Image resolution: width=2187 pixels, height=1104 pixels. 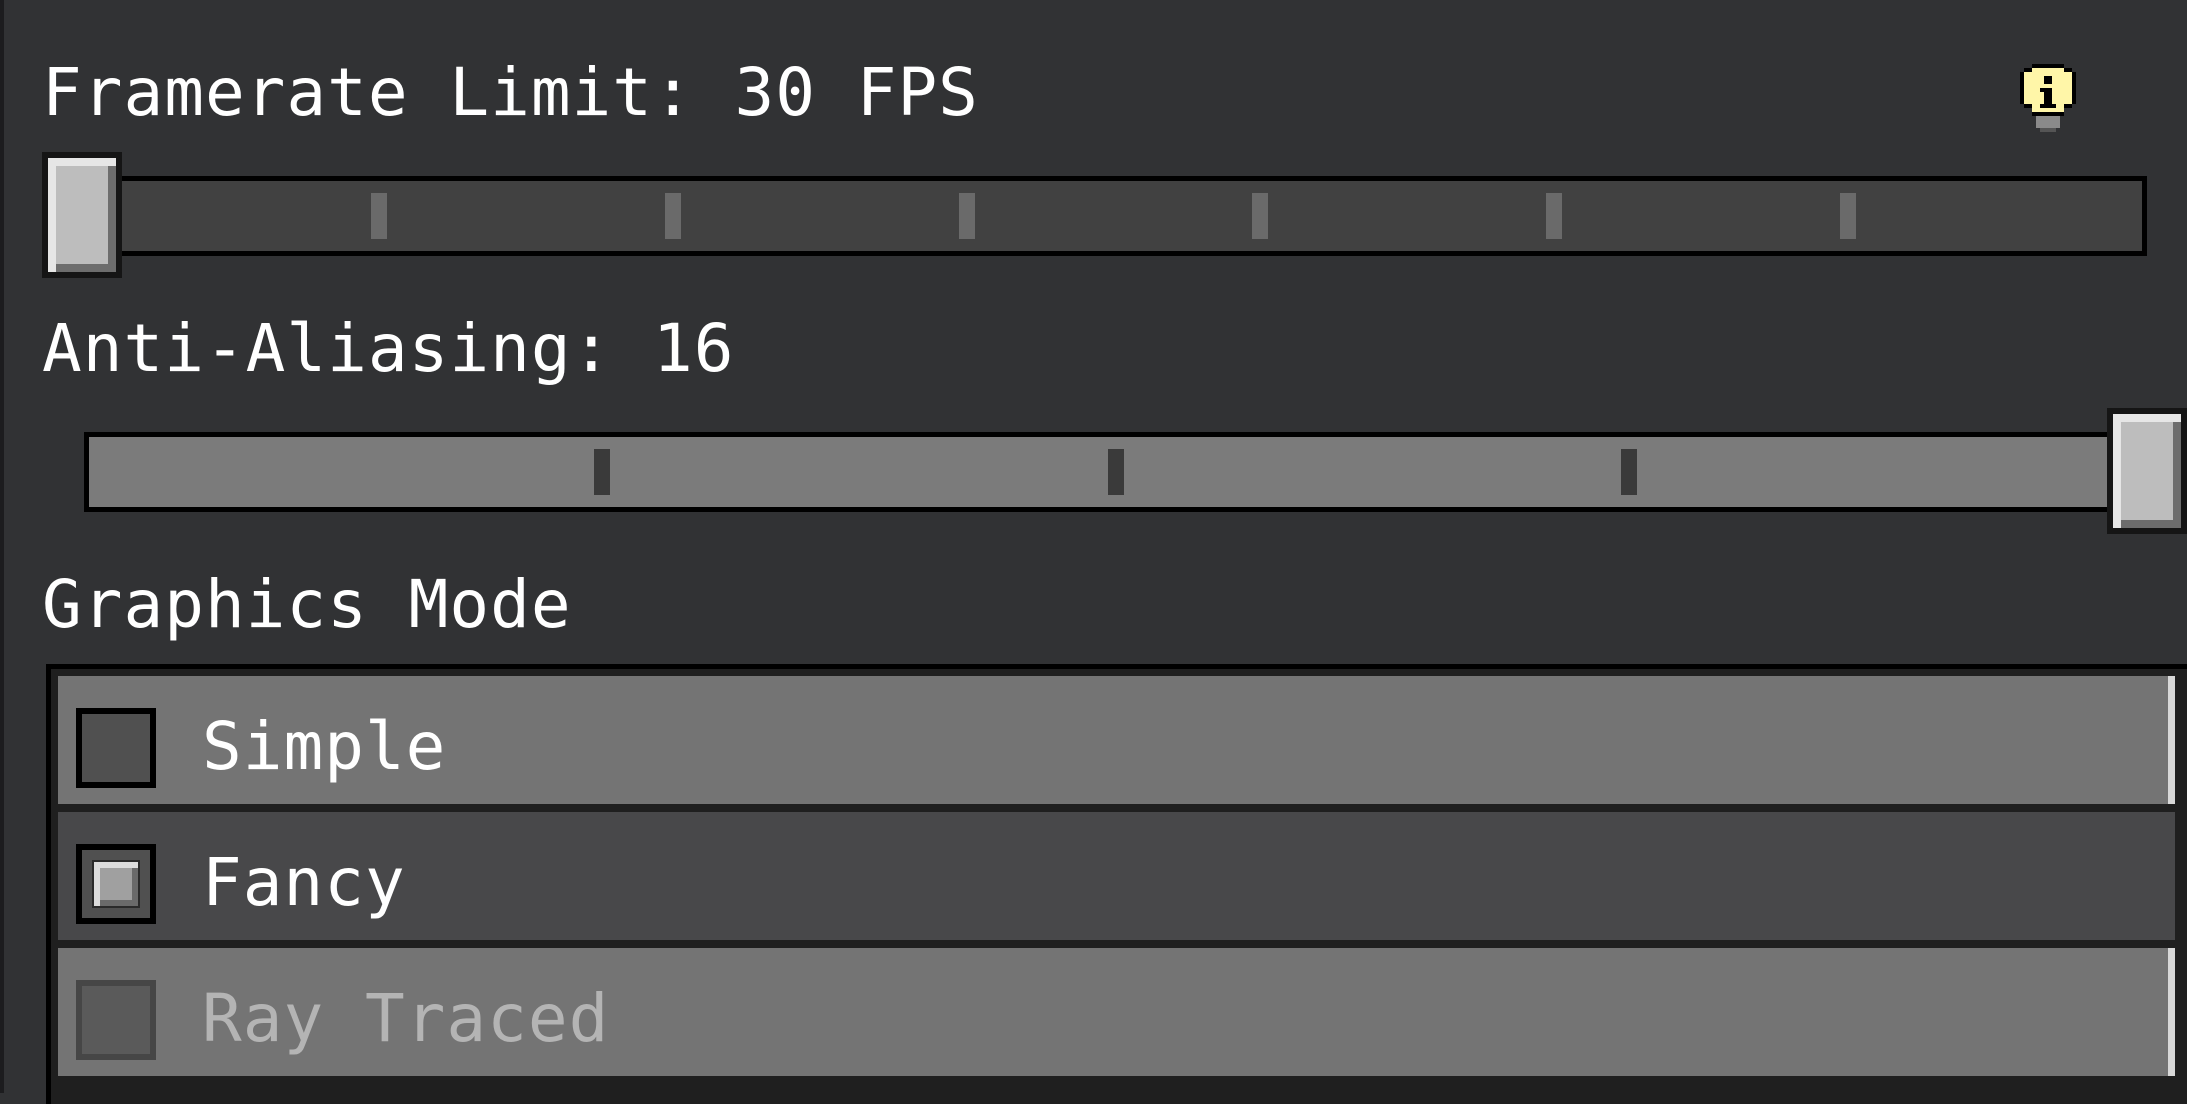 What do you see at coordinates (388, 348) in the screenshot?
I see `anti-aliasing-label: Anti-Aliasing: 16` at bounding box center [388, 348].